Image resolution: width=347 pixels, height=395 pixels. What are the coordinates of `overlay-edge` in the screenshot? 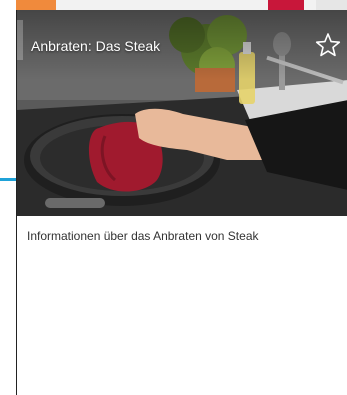 It's located at (20, 40).